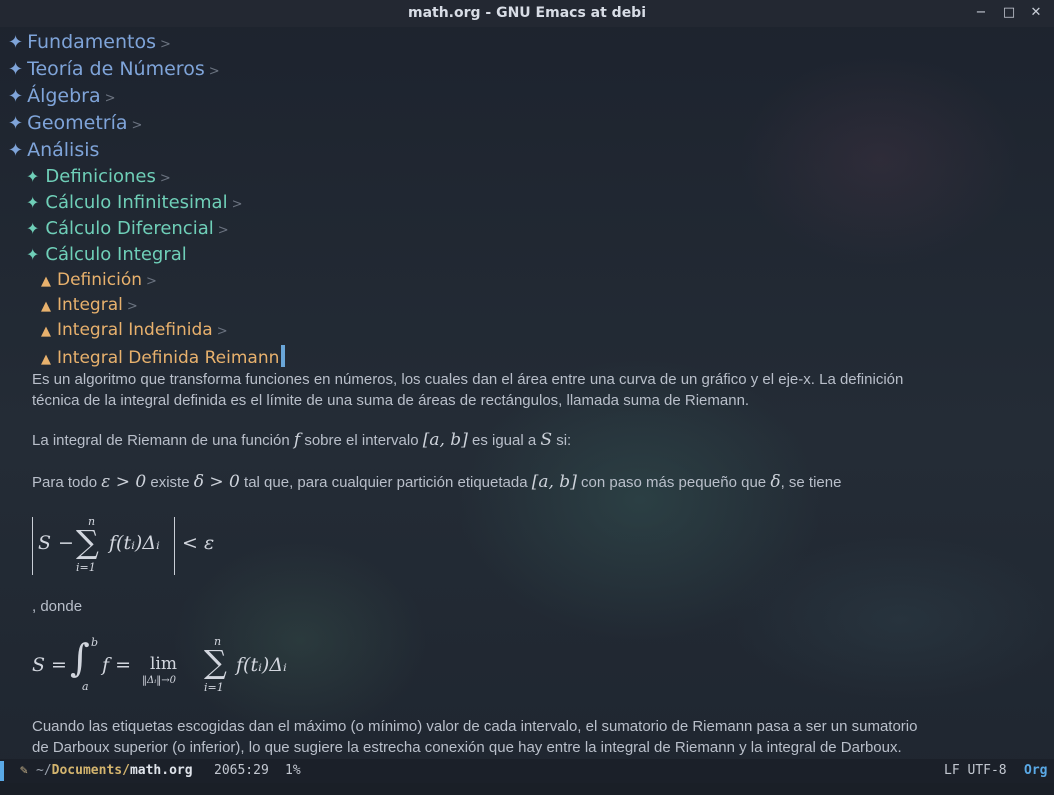 This screenshot has height=795, width=1054. I want to click on heading-definicion: ▲ Definición >, so click(99, 280).